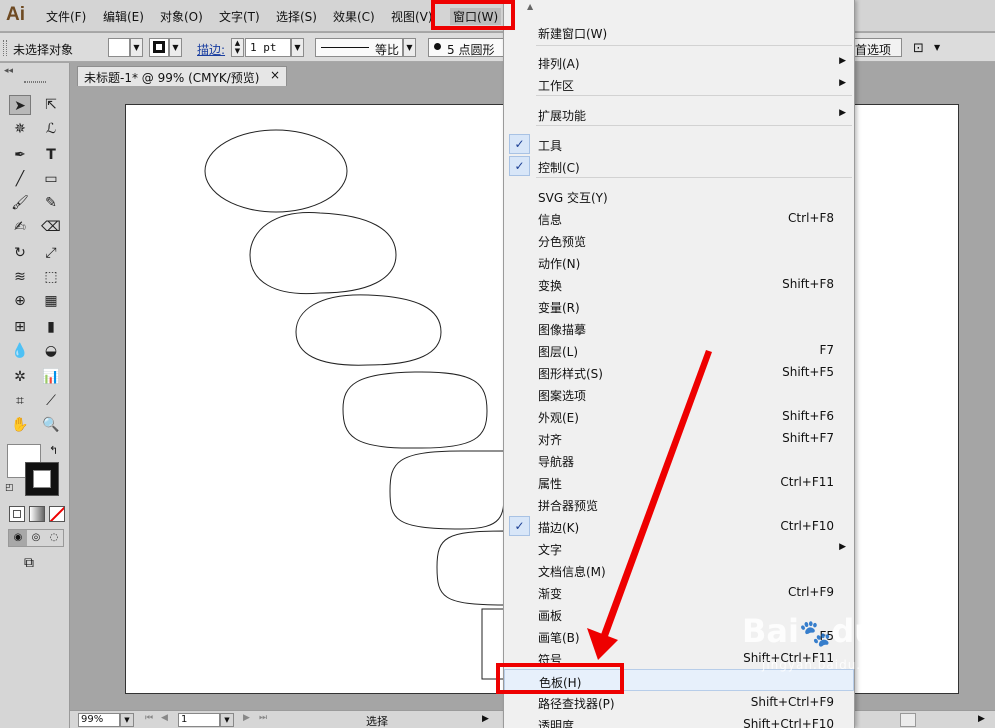  I want to click on close-icon: ×, so click(275, 75).